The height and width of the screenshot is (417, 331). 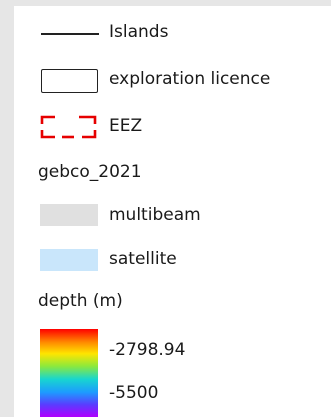 I want to click on islands-line-symbol, so click(x=70, y=34).